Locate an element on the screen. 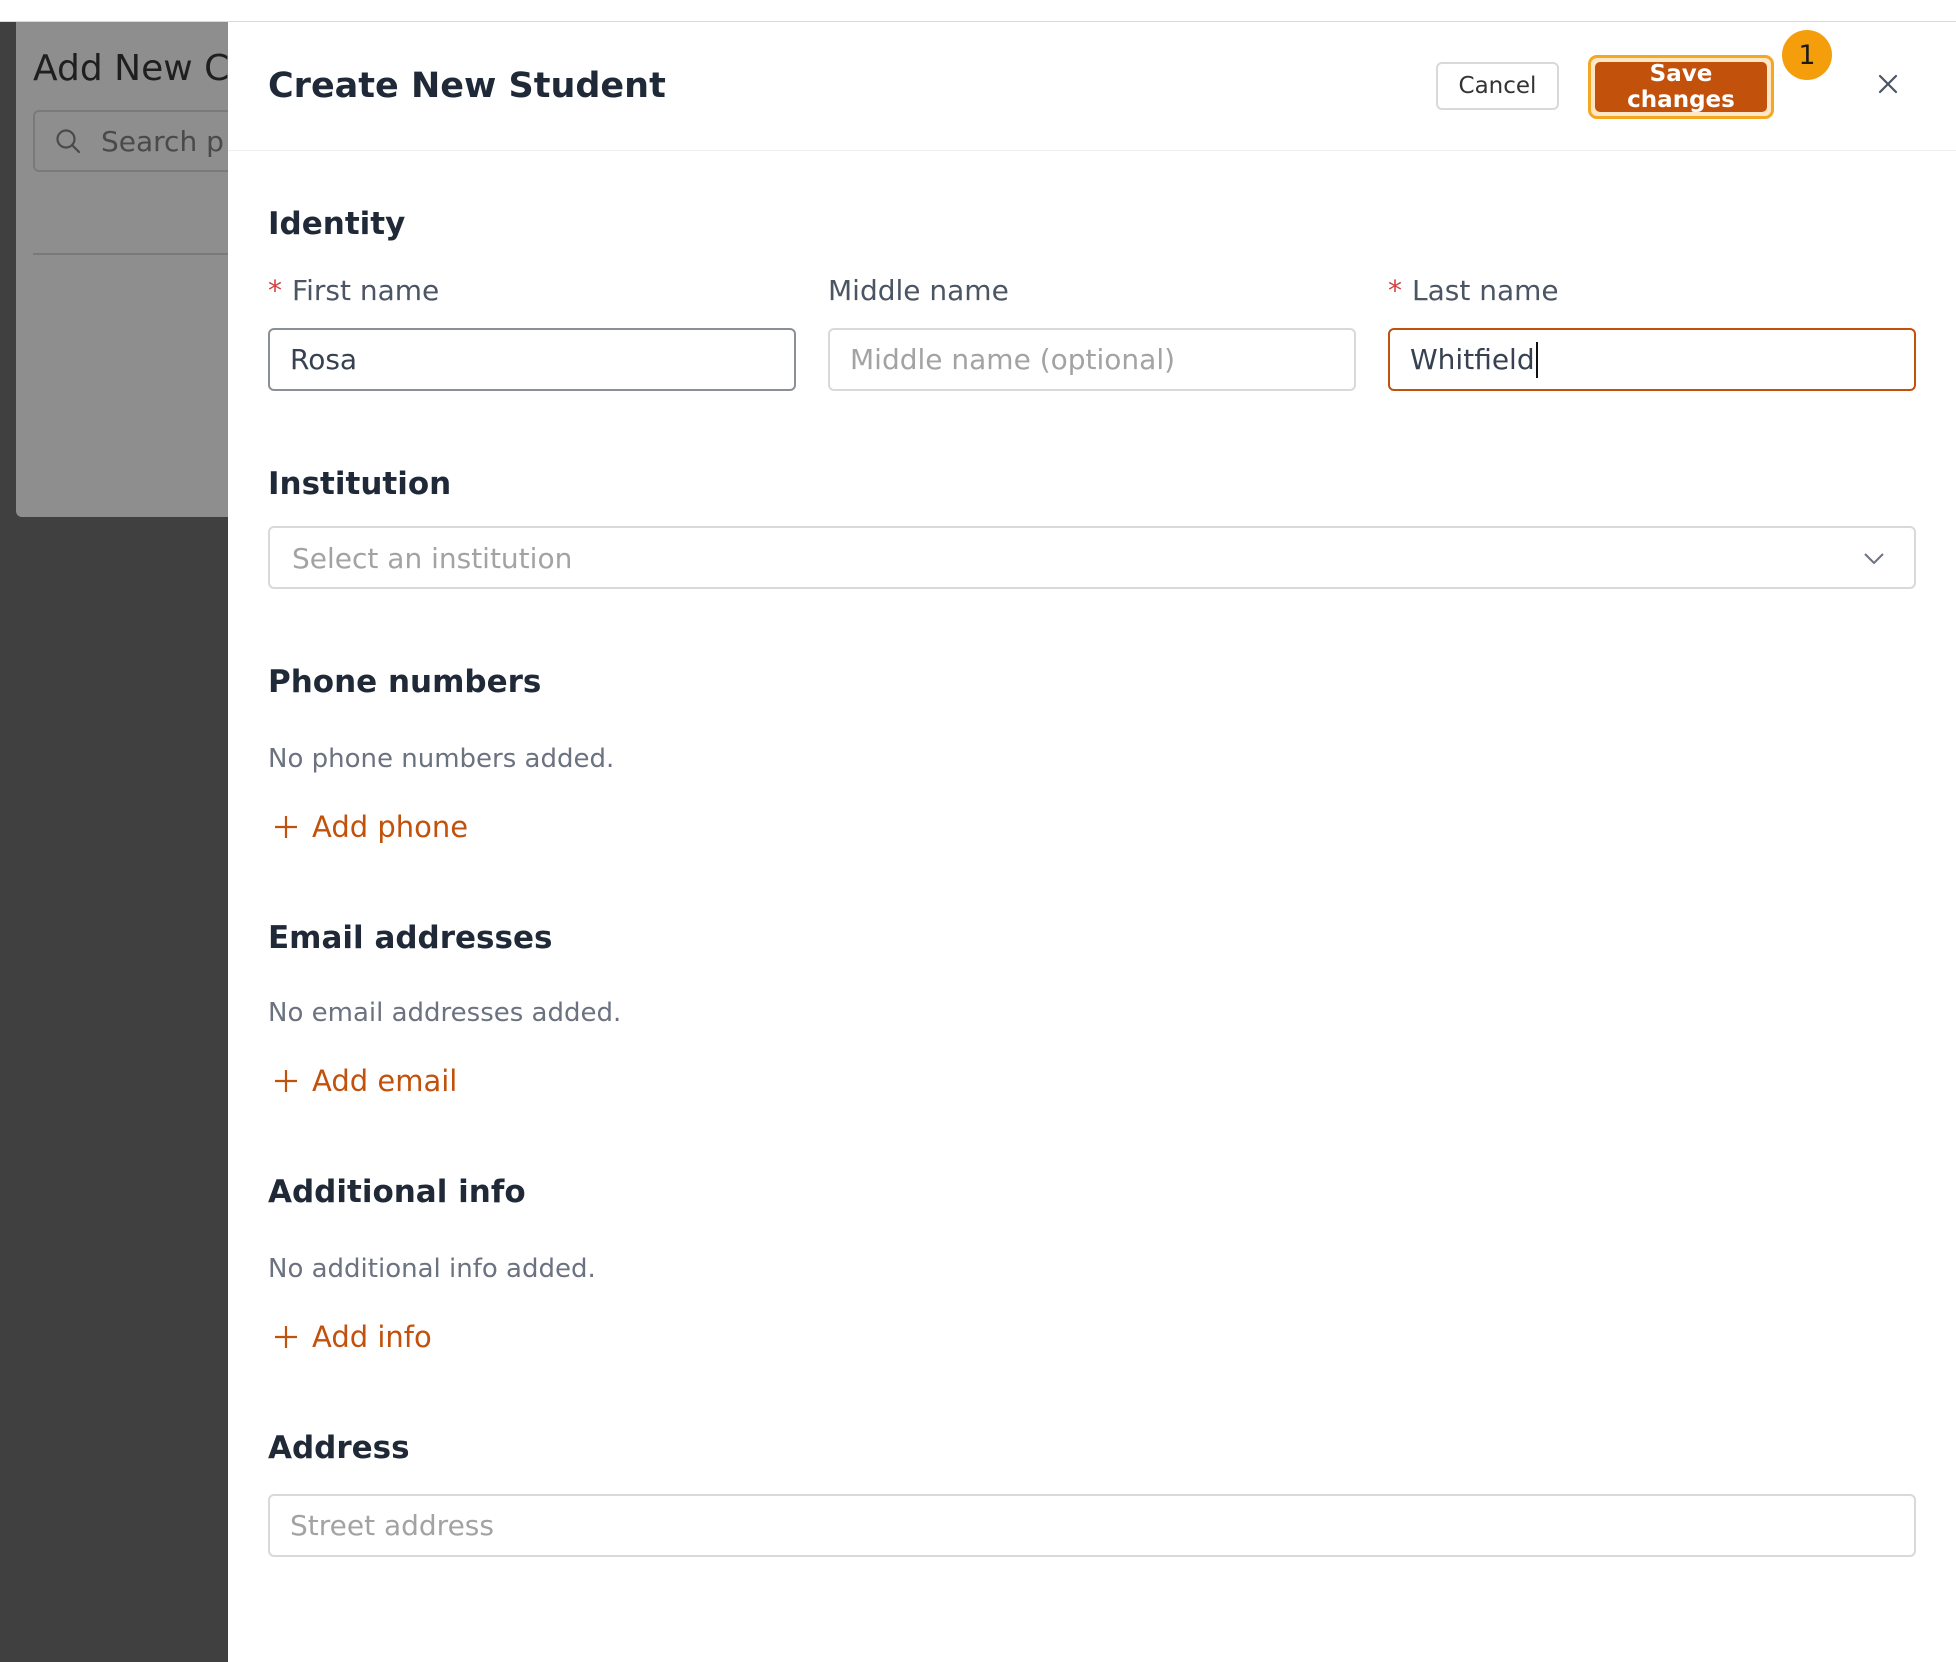 This screenshot has width=1956, height=1662. text-caret is located at coordinates (1536, 359).